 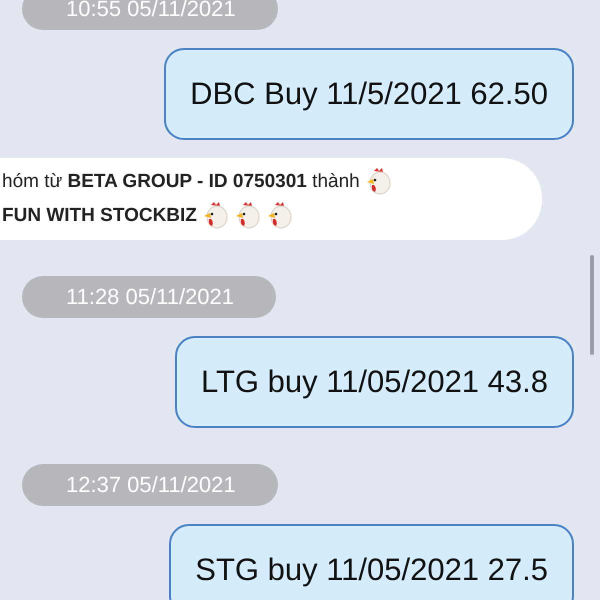 I want to click on message-bubble: LTG buy 11/05/2021 43.8, so click(x=374, y=382).